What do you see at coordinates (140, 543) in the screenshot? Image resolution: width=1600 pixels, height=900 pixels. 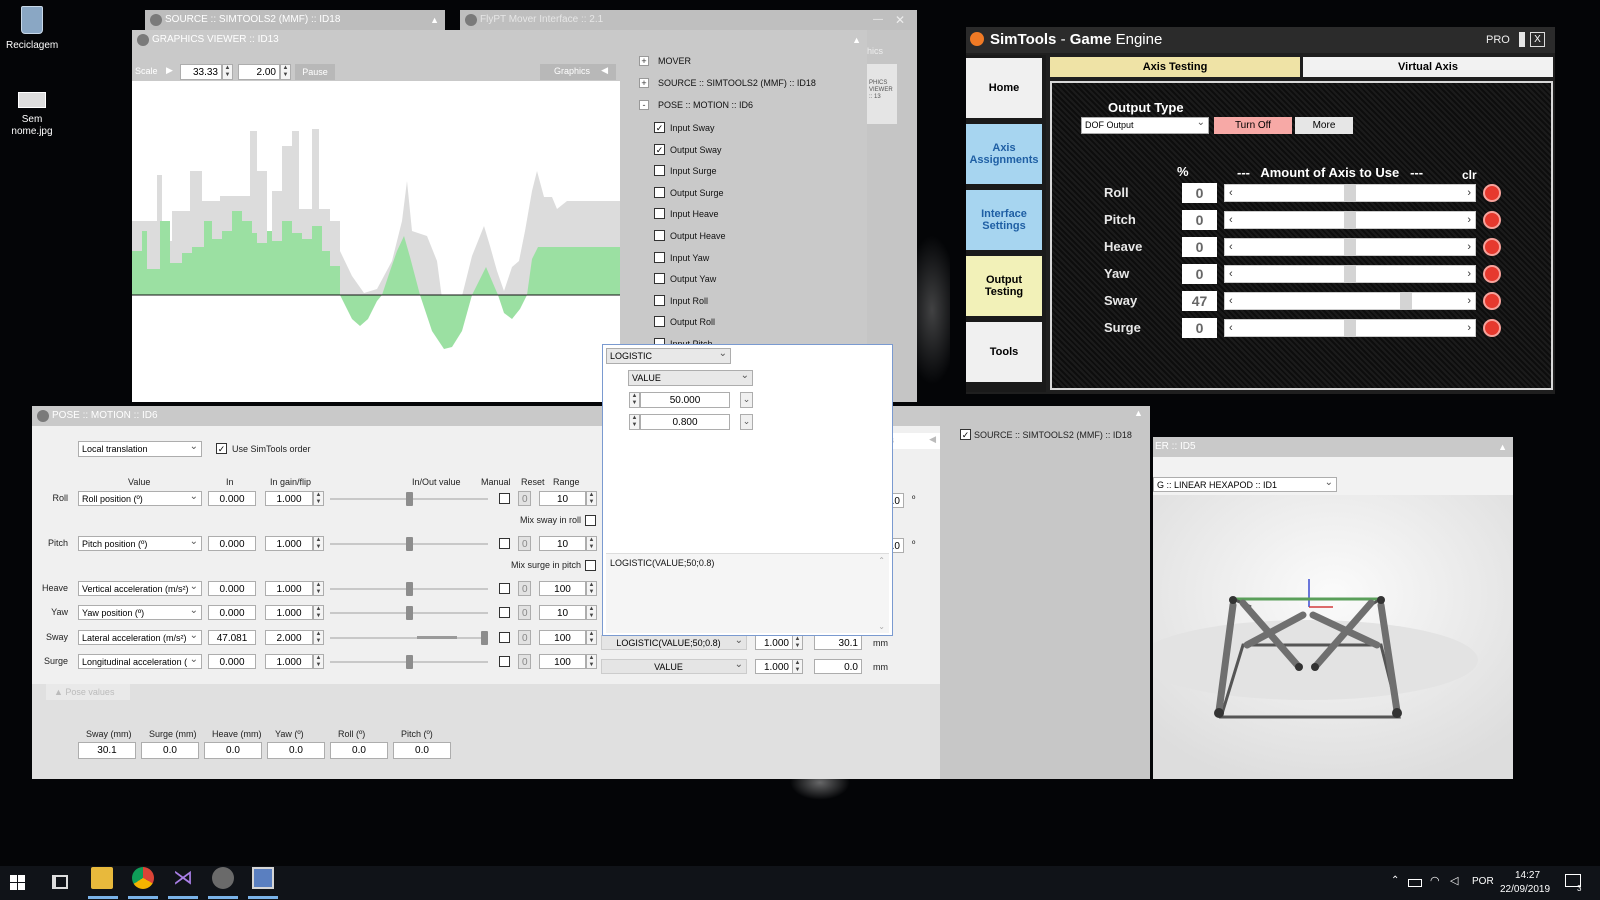 I see `pose-source-select: Pitch position (º)` at bounding box center [140, 543].